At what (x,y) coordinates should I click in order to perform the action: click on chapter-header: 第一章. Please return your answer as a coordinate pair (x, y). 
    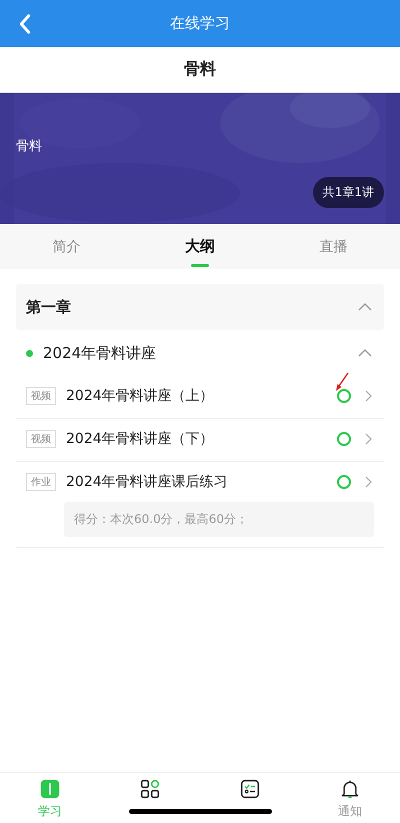
    Looking at the image, I should click on (200, 307).